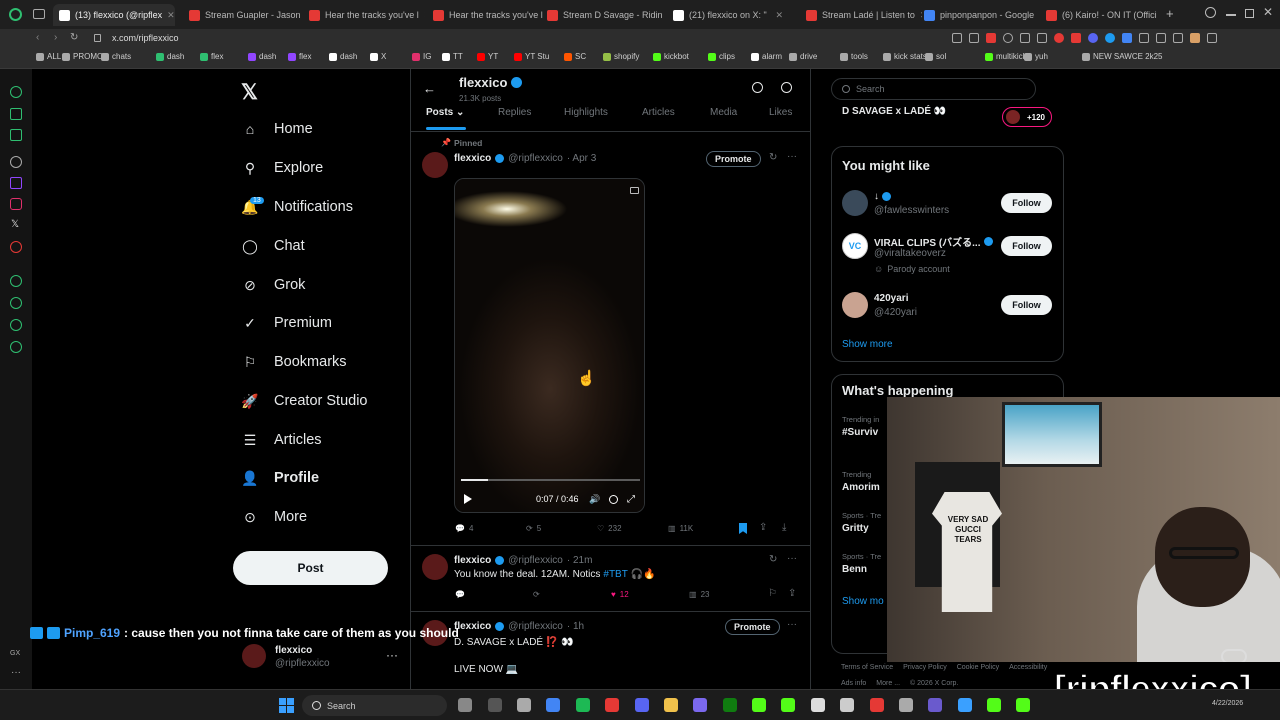  What do you see at coordinates (468, 499) in the screenshot?
I see `play-icon` at bounding box center [468, 499].